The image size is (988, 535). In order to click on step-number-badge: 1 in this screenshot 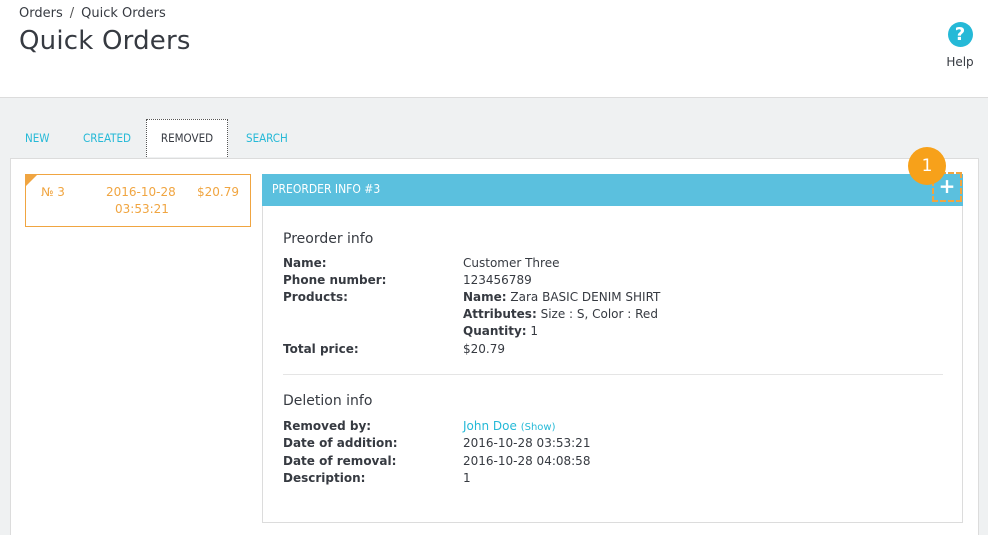, I will do `click(927, 166)`.